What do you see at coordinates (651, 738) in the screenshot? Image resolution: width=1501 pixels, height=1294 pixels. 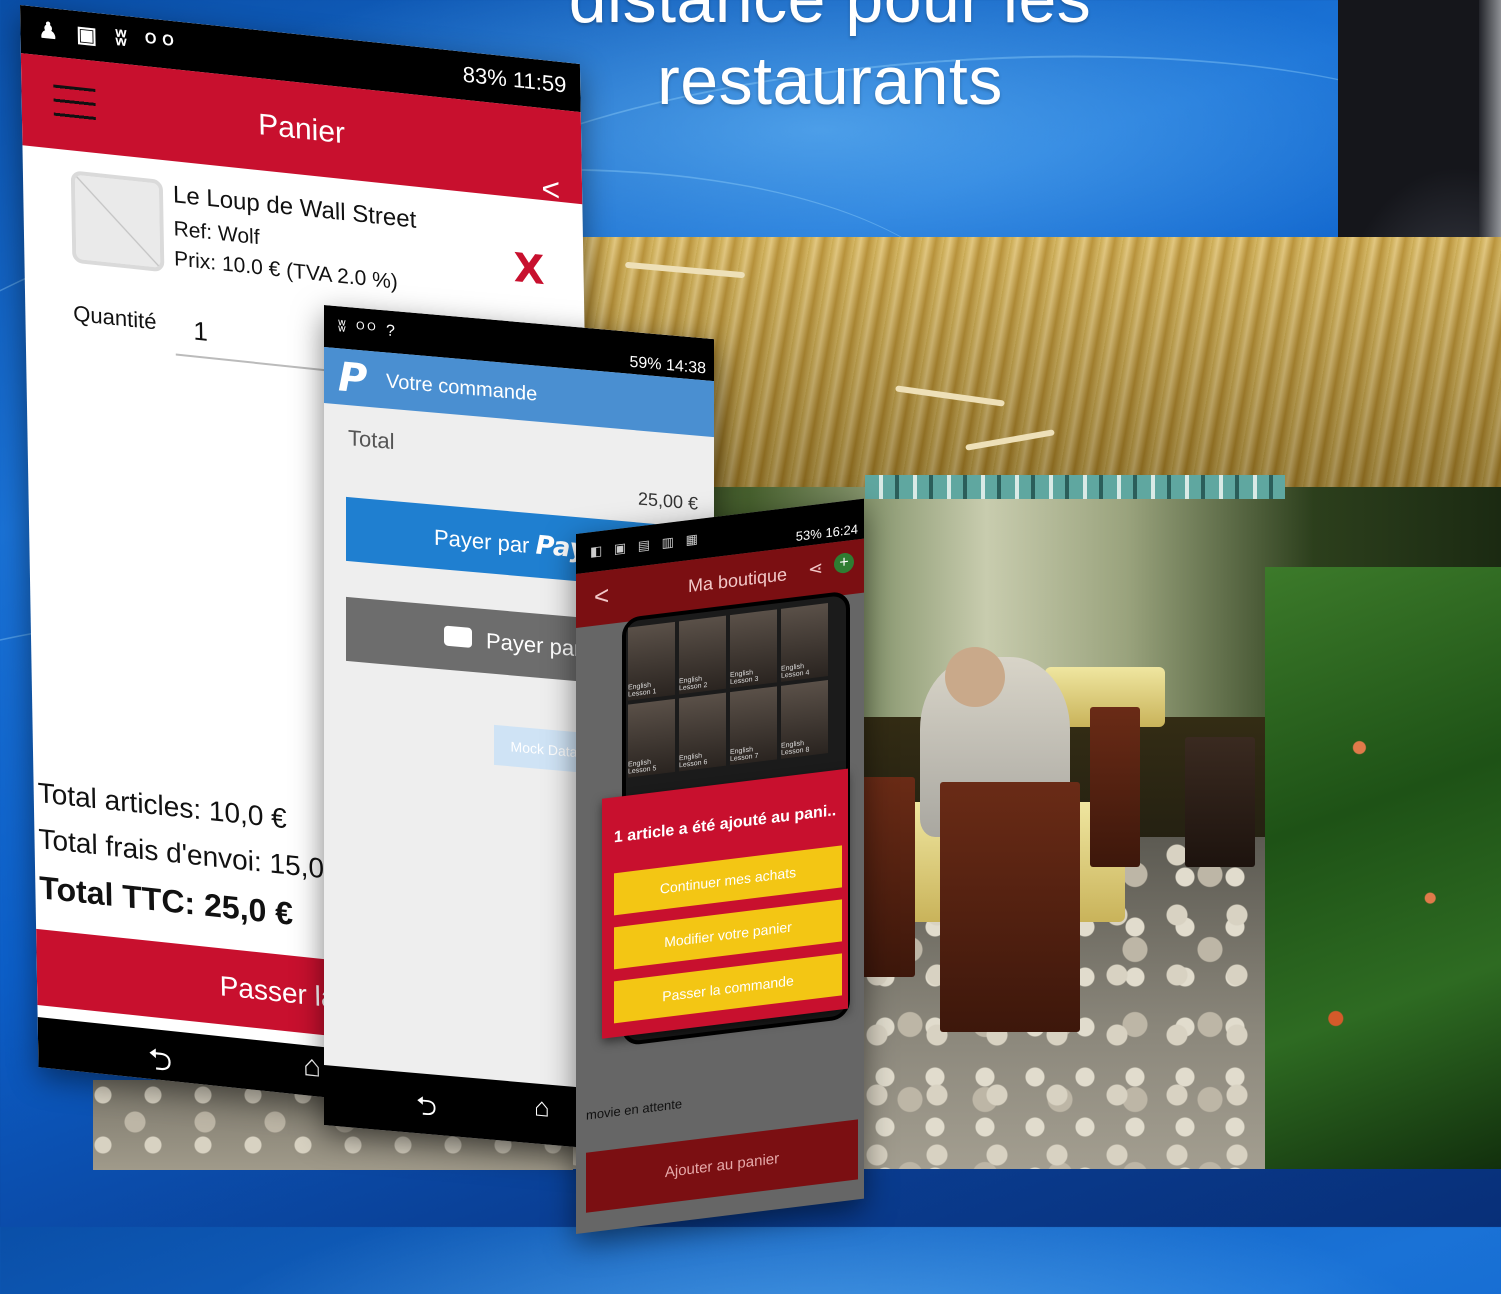 I see `lesson-tile: English Lesson 5` at bounding box center [651, 738].